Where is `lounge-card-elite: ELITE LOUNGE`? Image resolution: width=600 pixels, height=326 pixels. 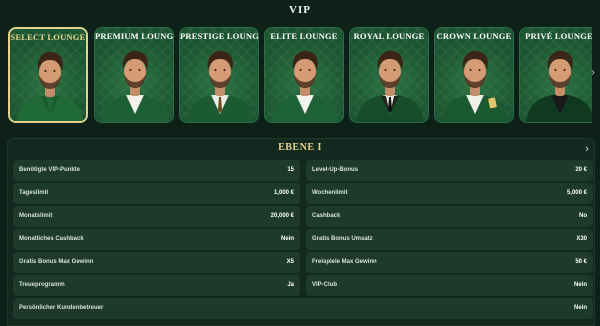 lounge-card-elite: ELITE LOUNGE is located at coordinates (304, 75).